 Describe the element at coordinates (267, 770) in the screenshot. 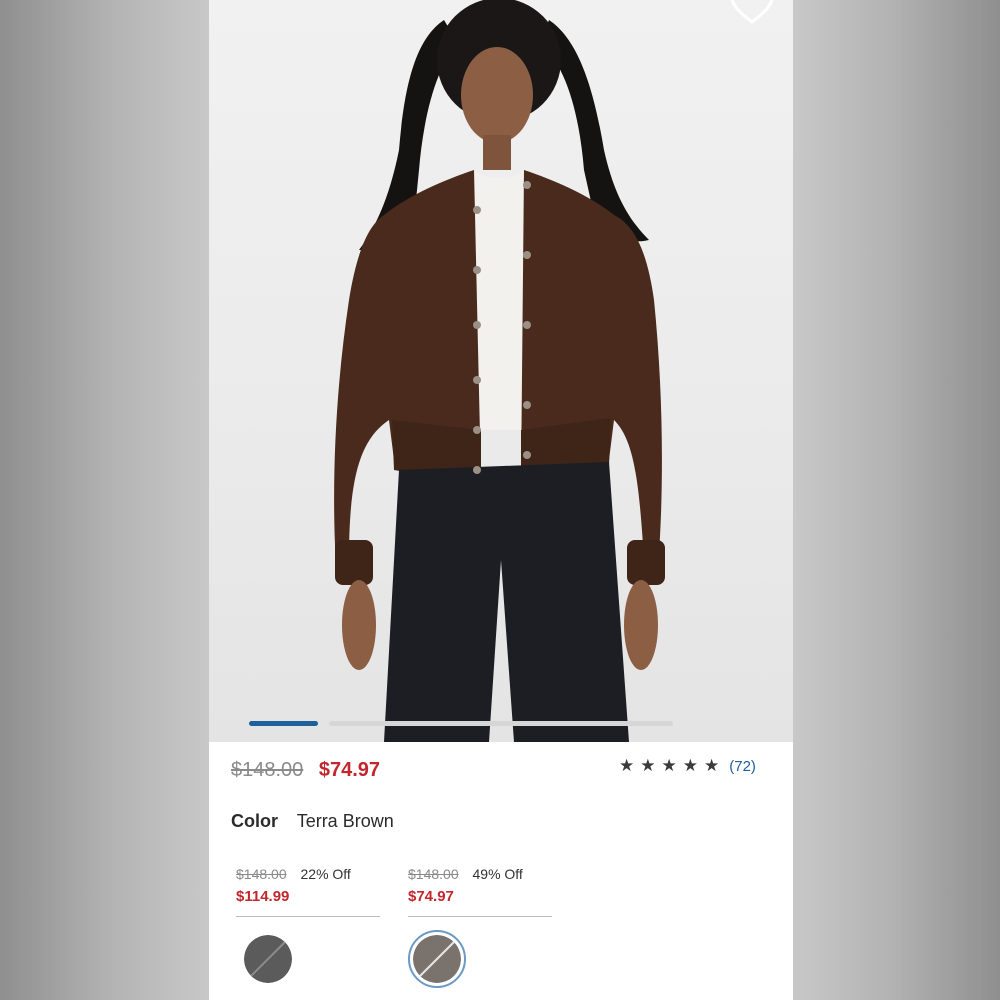

I see `original-price: $148.00` at that location.